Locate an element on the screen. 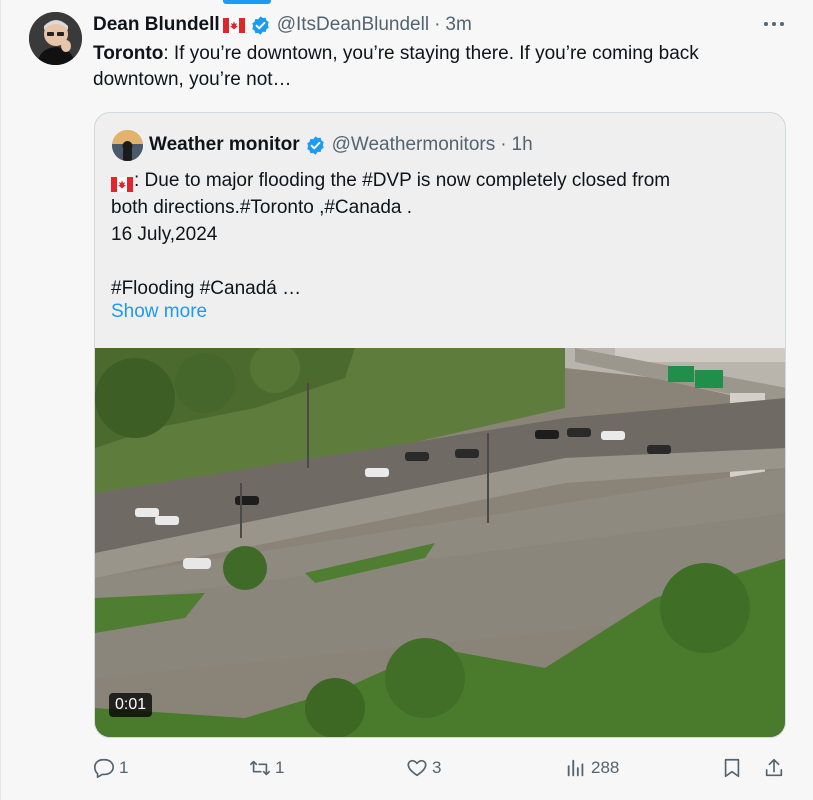  quote-line-2: both directions.#Toronto ,#Canada . is located at coordinates (262, 207).